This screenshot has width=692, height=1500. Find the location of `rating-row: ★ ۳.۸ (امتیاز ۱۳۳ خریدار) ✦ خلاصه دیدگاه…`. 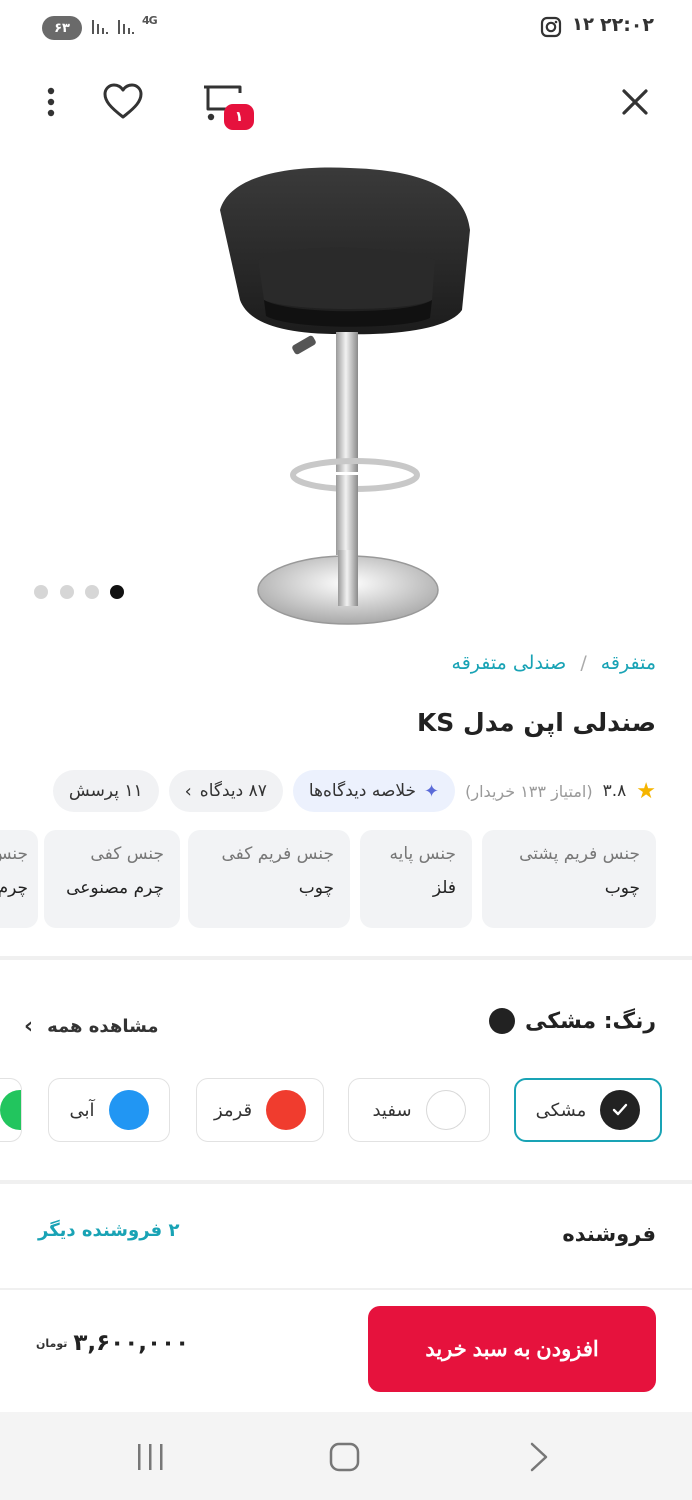

rating-row: ★ ۳.۸ (امتیاز ۱۳۳ خریدار) ✦ خلاصه دیدگاه… is located at coordinates (354, 791).